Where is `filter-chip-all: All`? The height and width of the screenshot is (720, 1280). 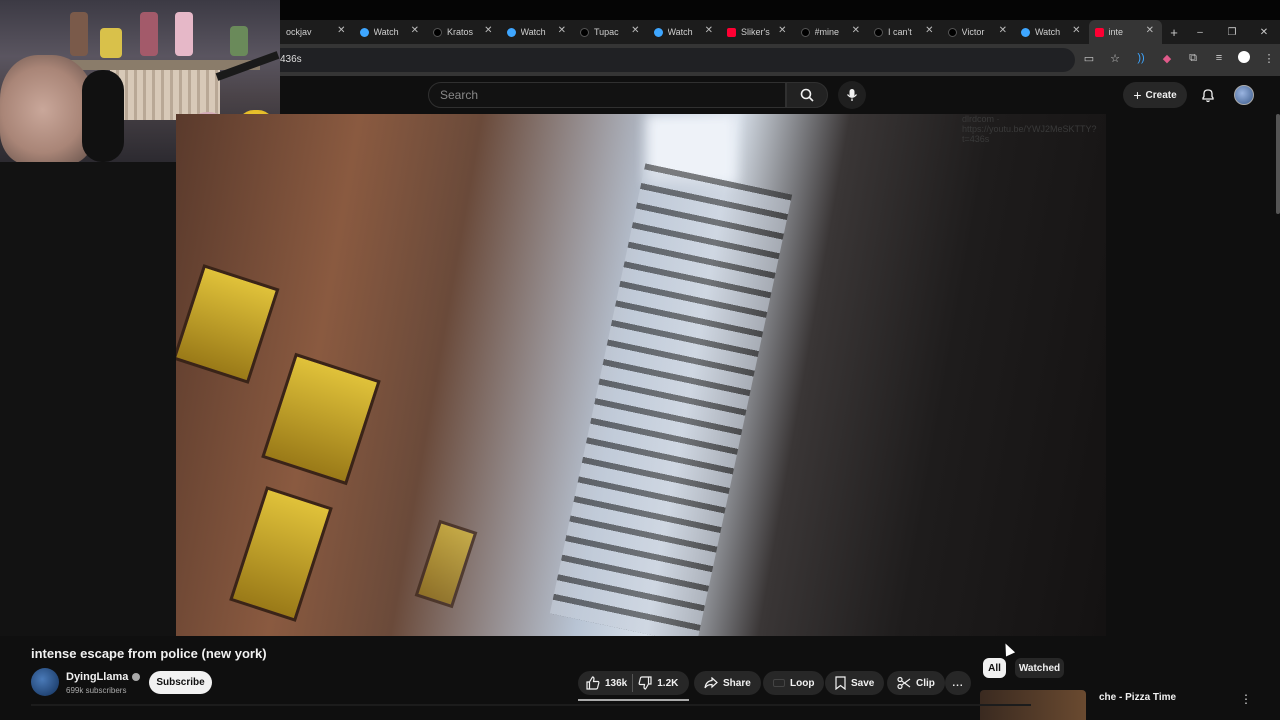
filter-chip-all: All is located at coordinates (994, 668).